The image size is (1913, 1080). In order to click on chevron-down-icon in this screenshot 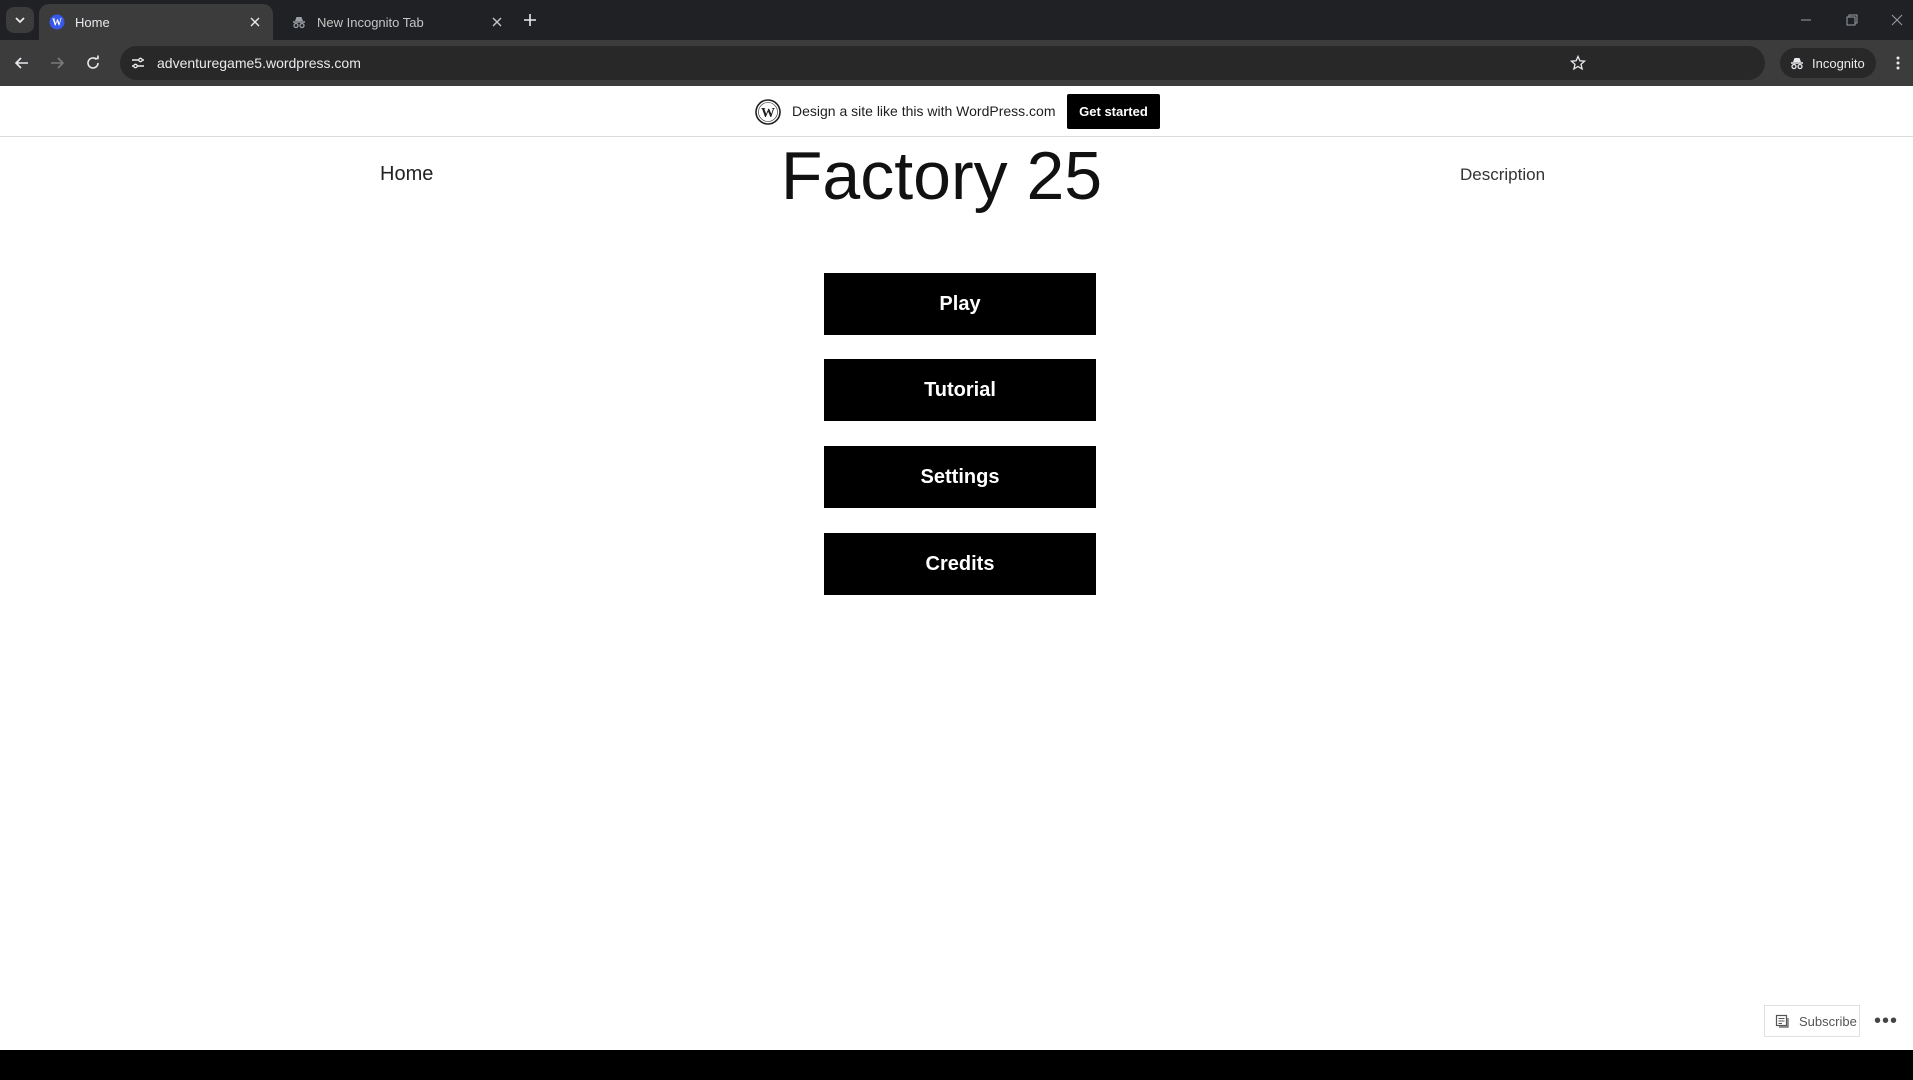, I will do `click(20, 20)`.